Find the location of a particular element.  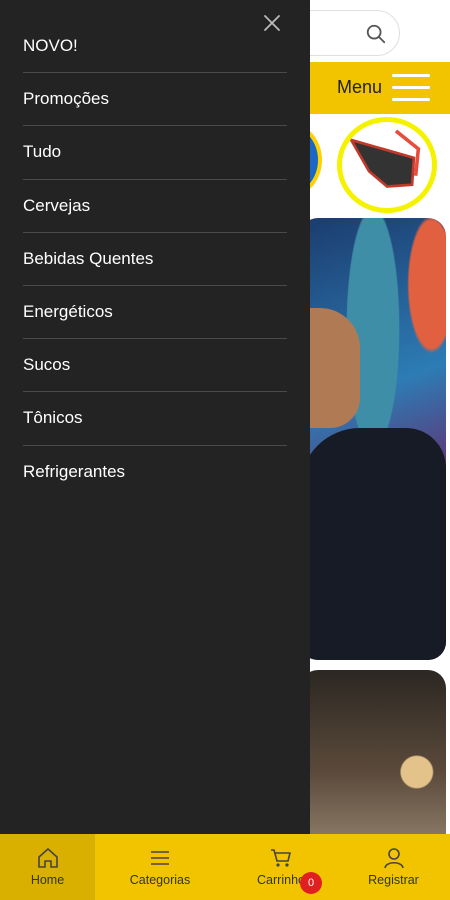

drawer-item-energeticos: Energéticos is located at coordinates (155, 313).